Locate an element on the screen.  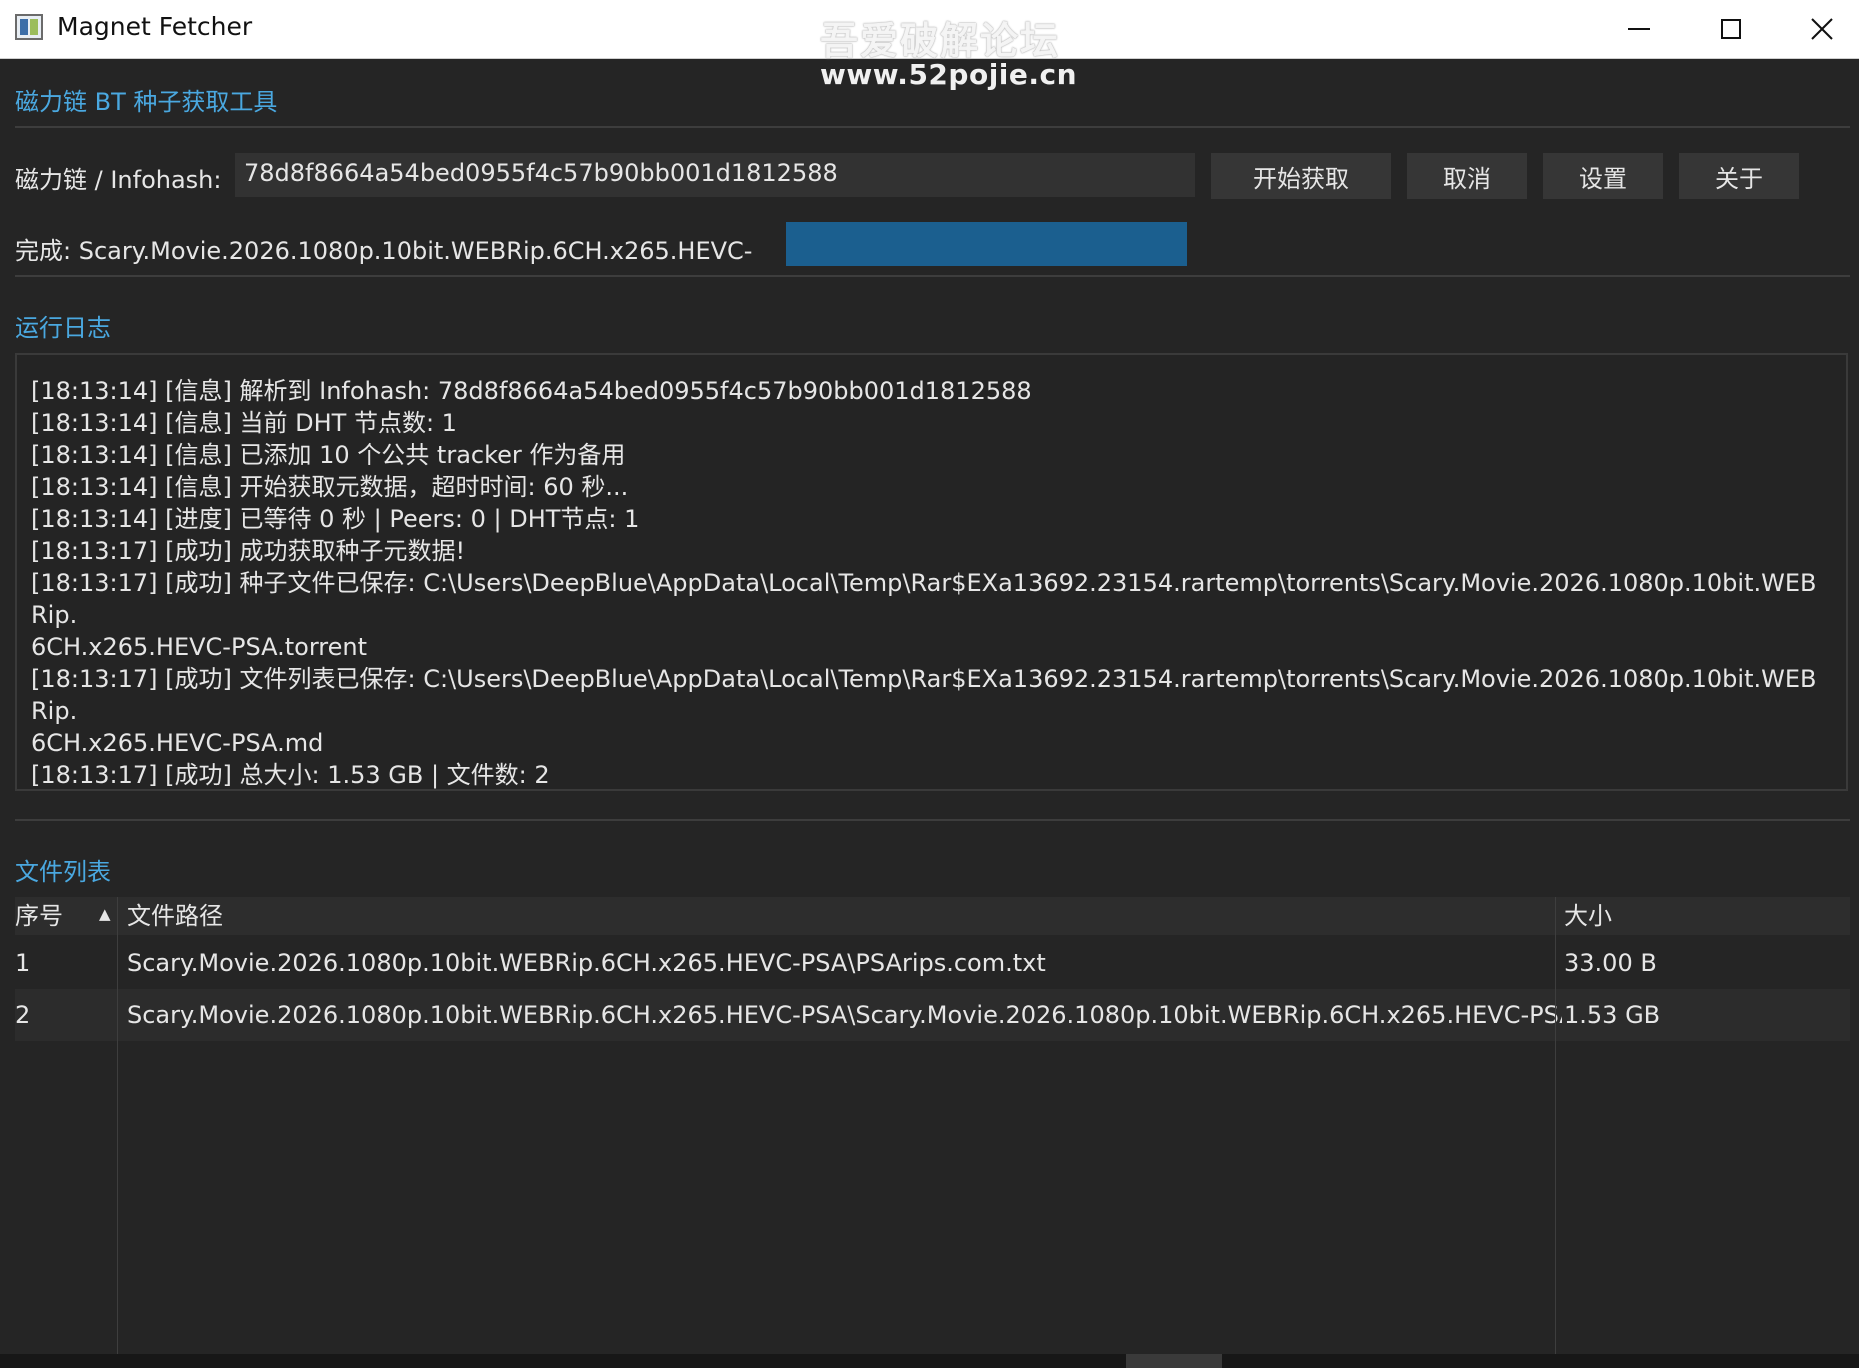
magnet-input: 78d8f8664a54bed0955f4c57b90bb001d1812588 is located at coordinates (715, 175).